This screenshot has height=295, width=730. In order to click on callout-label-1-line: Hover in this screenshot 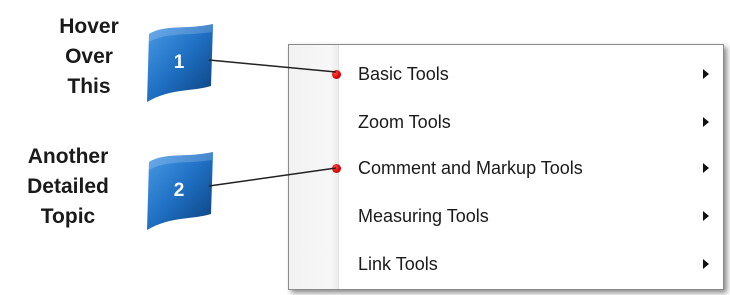, I will do `click(89, 26)`.